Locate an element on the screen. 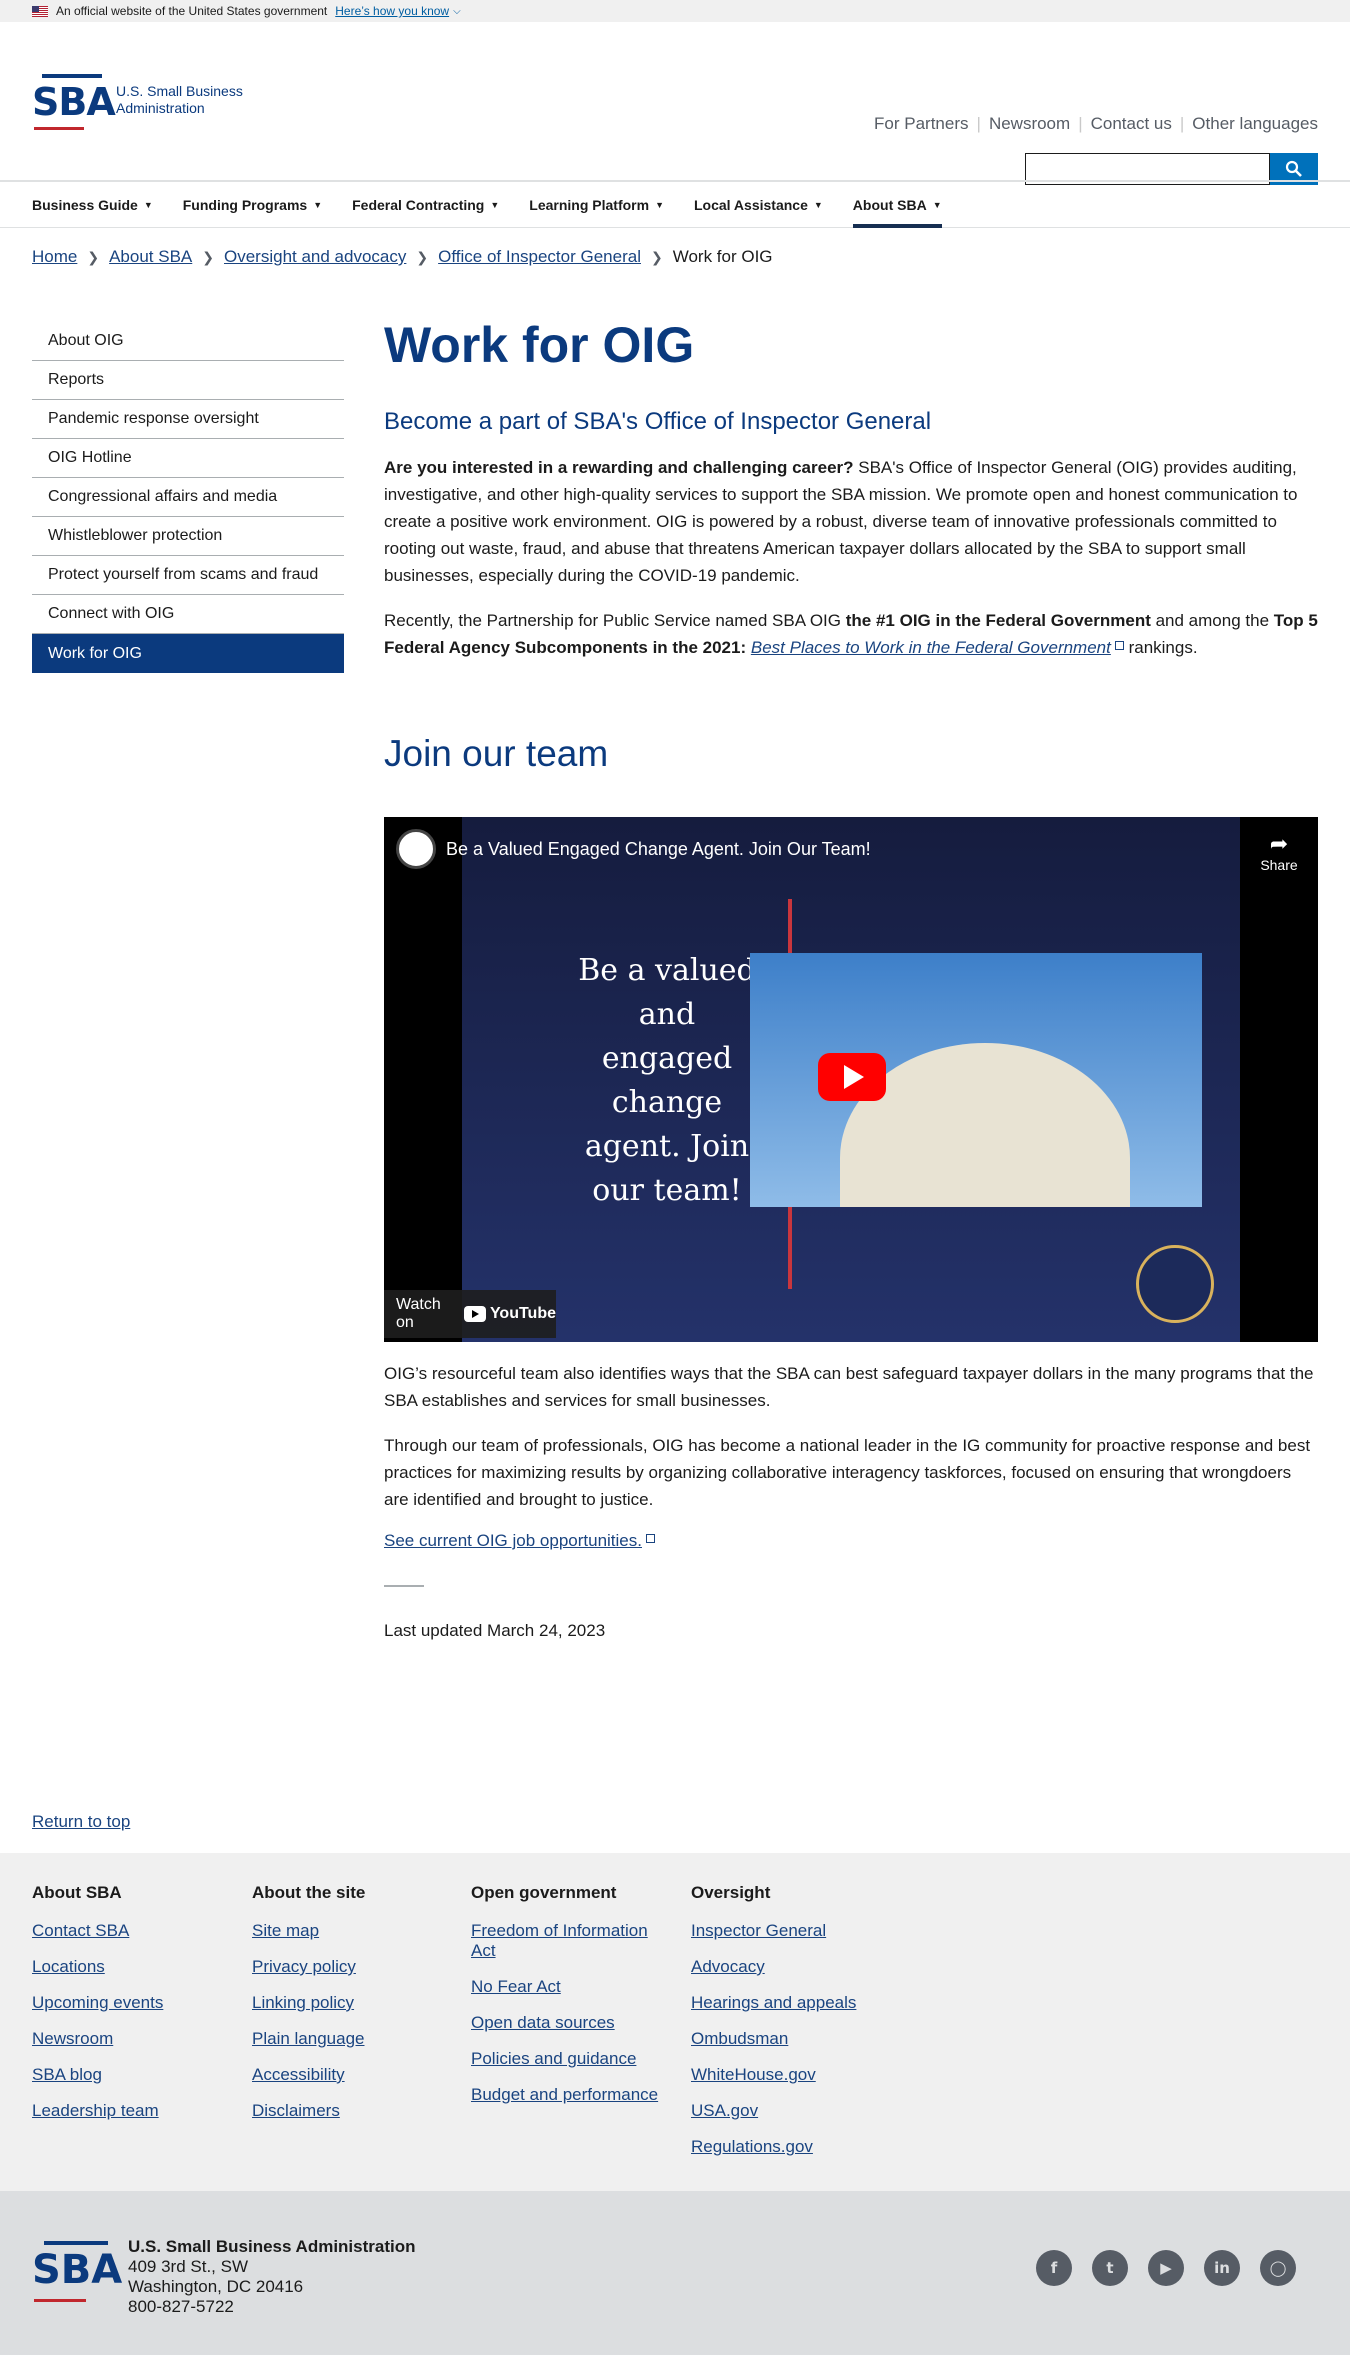 This screenshot has width=1350, height=2355. footer-link: Freedom of Information Act is located at coordinates (571, 1941).